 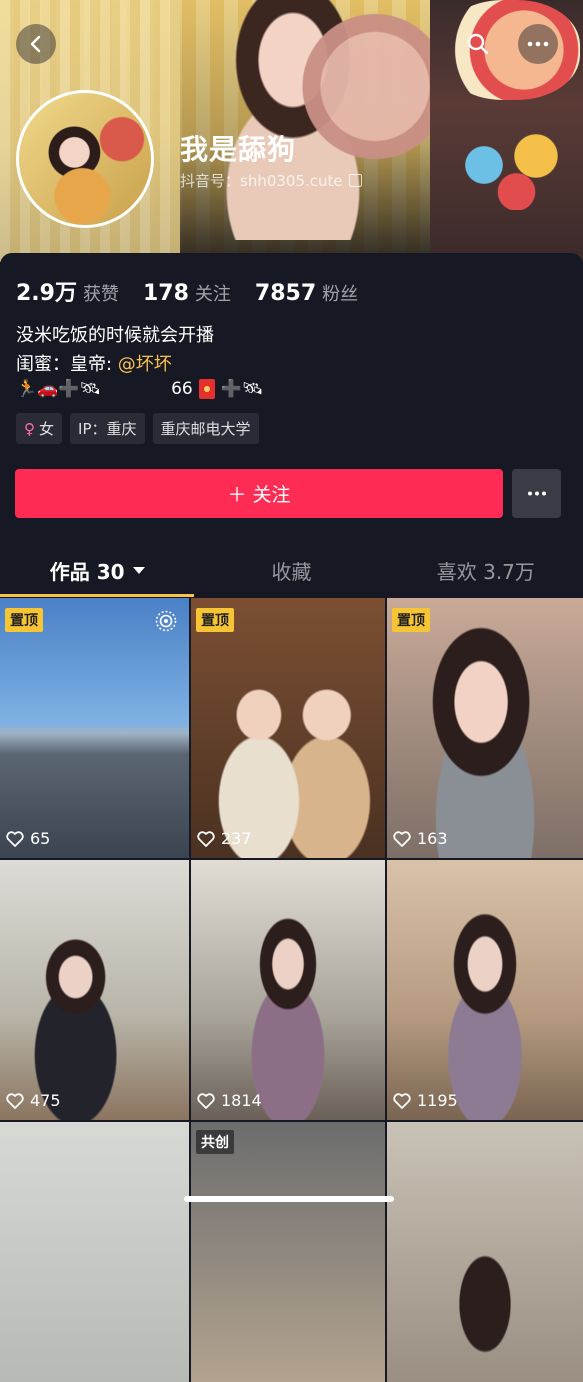 I want to click on more-actions-button, so click(x=536, y=493).